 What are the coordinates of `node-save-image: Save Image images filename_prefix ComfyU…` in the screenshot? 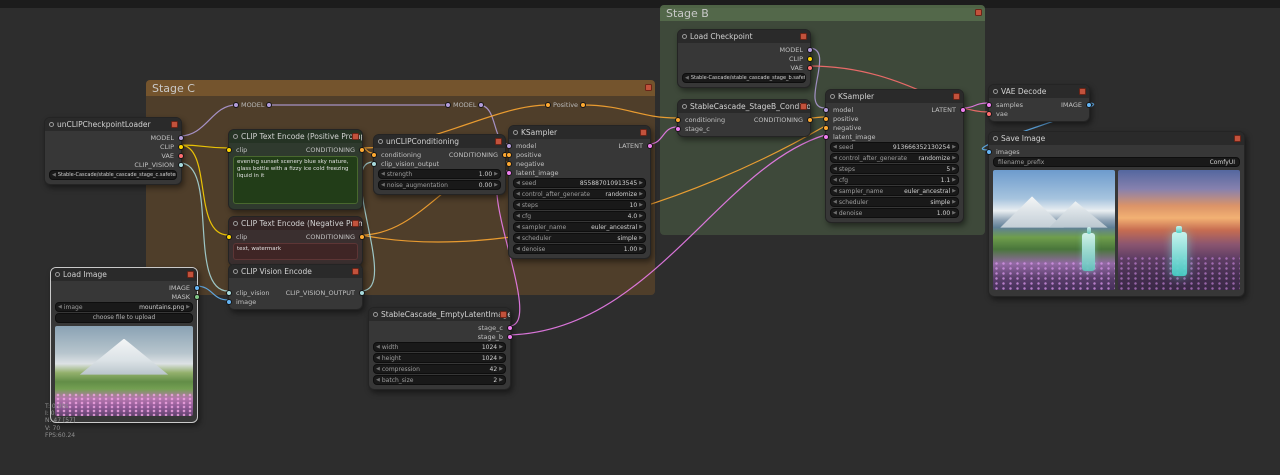 It's located at (1115, 214).